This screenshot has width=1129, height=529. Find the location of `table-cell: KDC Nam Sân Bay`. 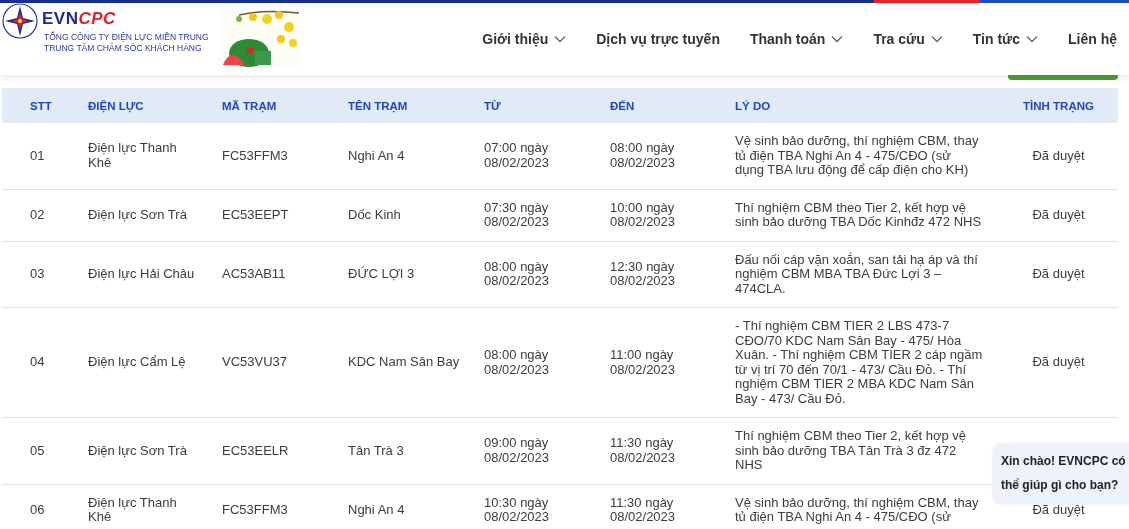

table-cell: KDC Nam Sân Bay is located at coordinates (404, 362).